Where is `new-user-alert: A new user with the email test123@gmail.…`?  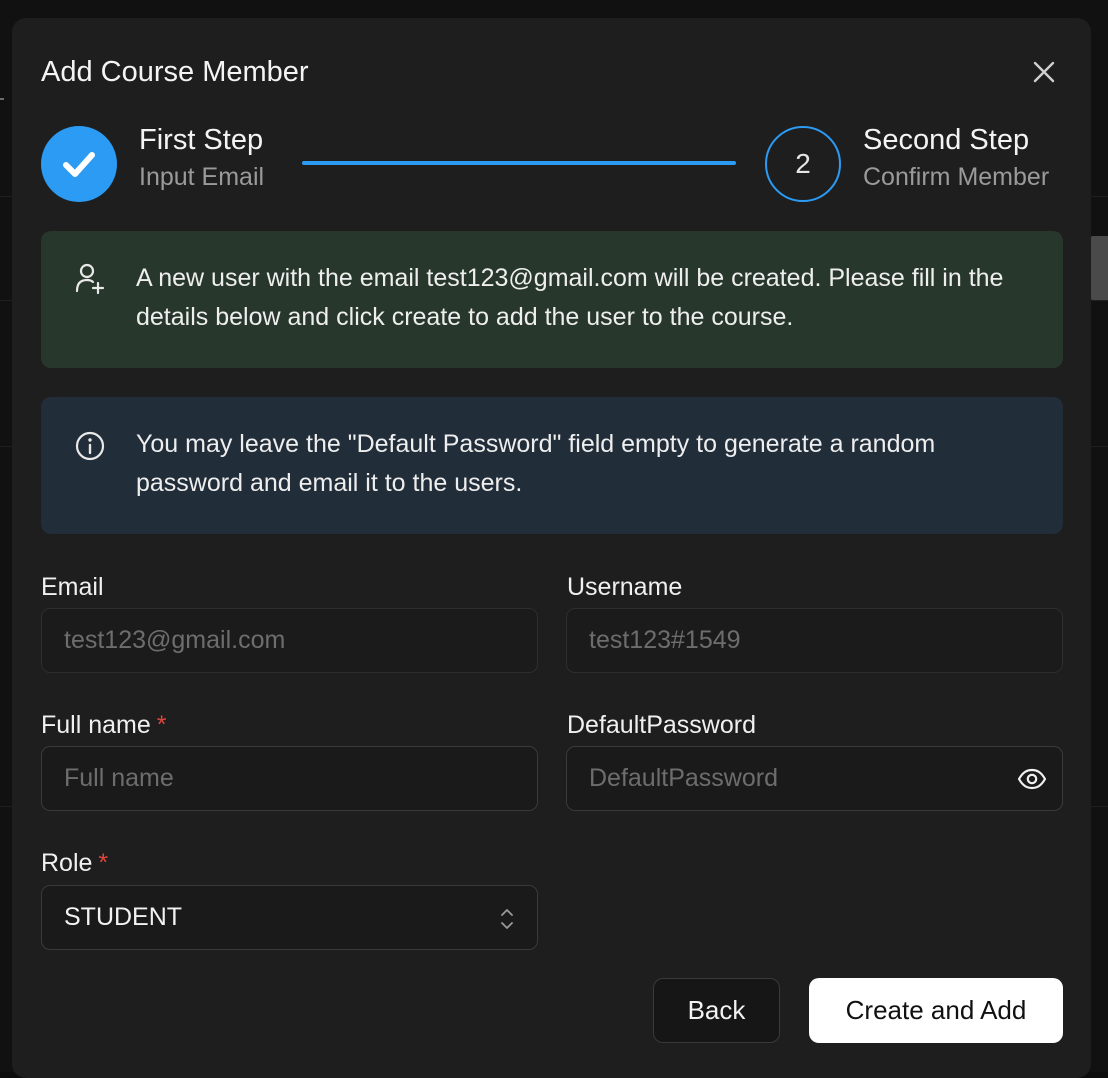 new-user-alert: A new user with the email test123@gmail.… is located at coordinates (552, 299).